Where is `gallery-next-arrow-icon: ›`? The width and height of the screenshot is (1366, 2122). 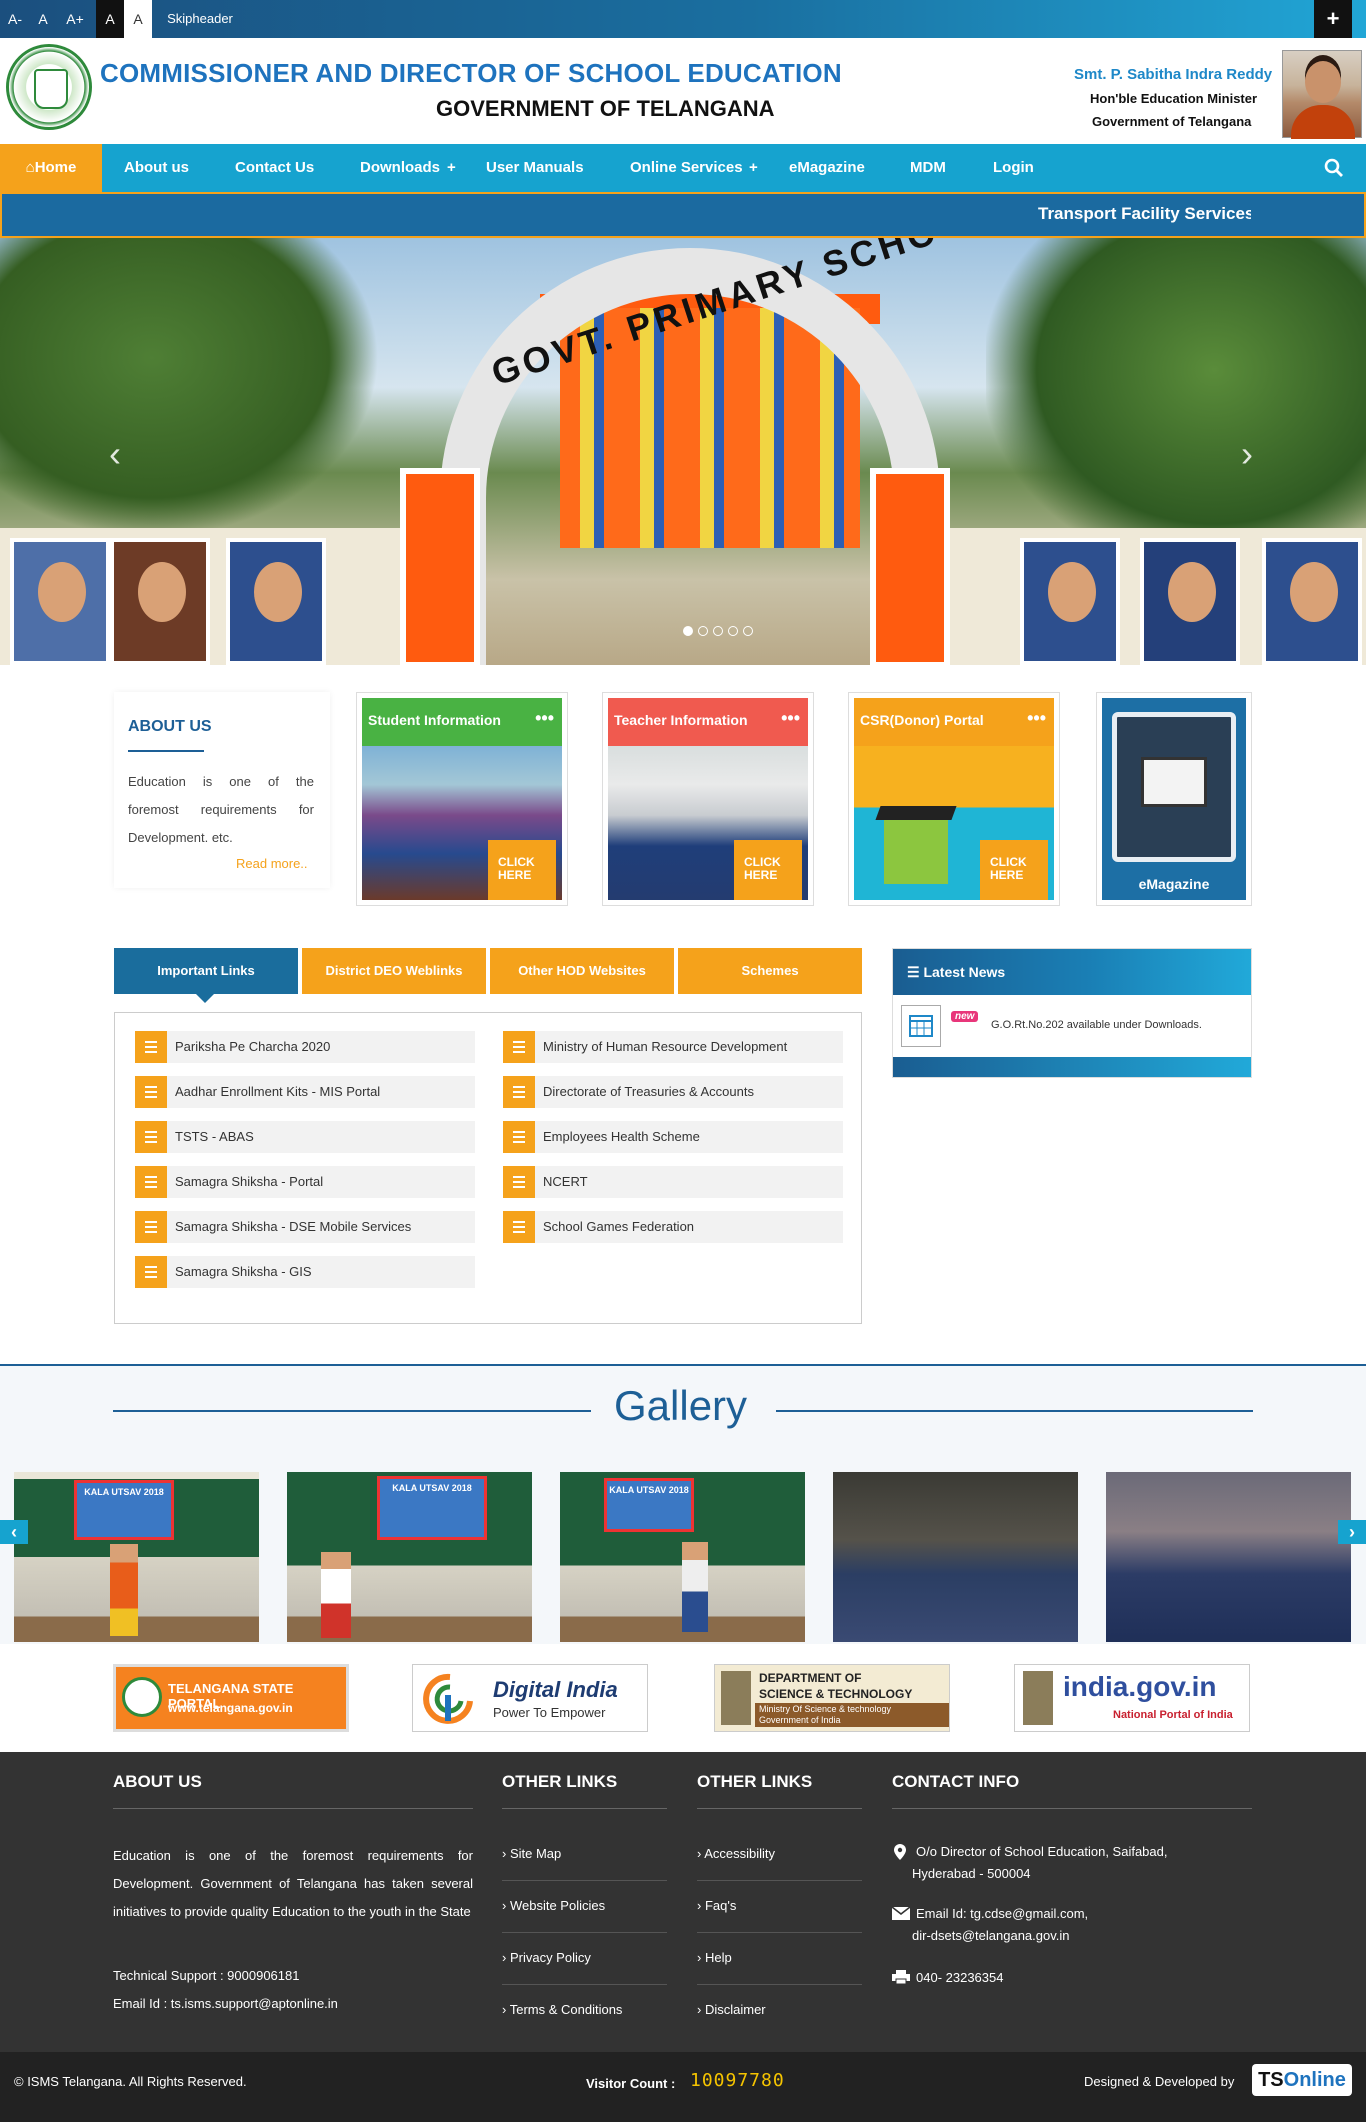
gallery-next-arrow-icon: › is located at coordinates (1352, 1532).